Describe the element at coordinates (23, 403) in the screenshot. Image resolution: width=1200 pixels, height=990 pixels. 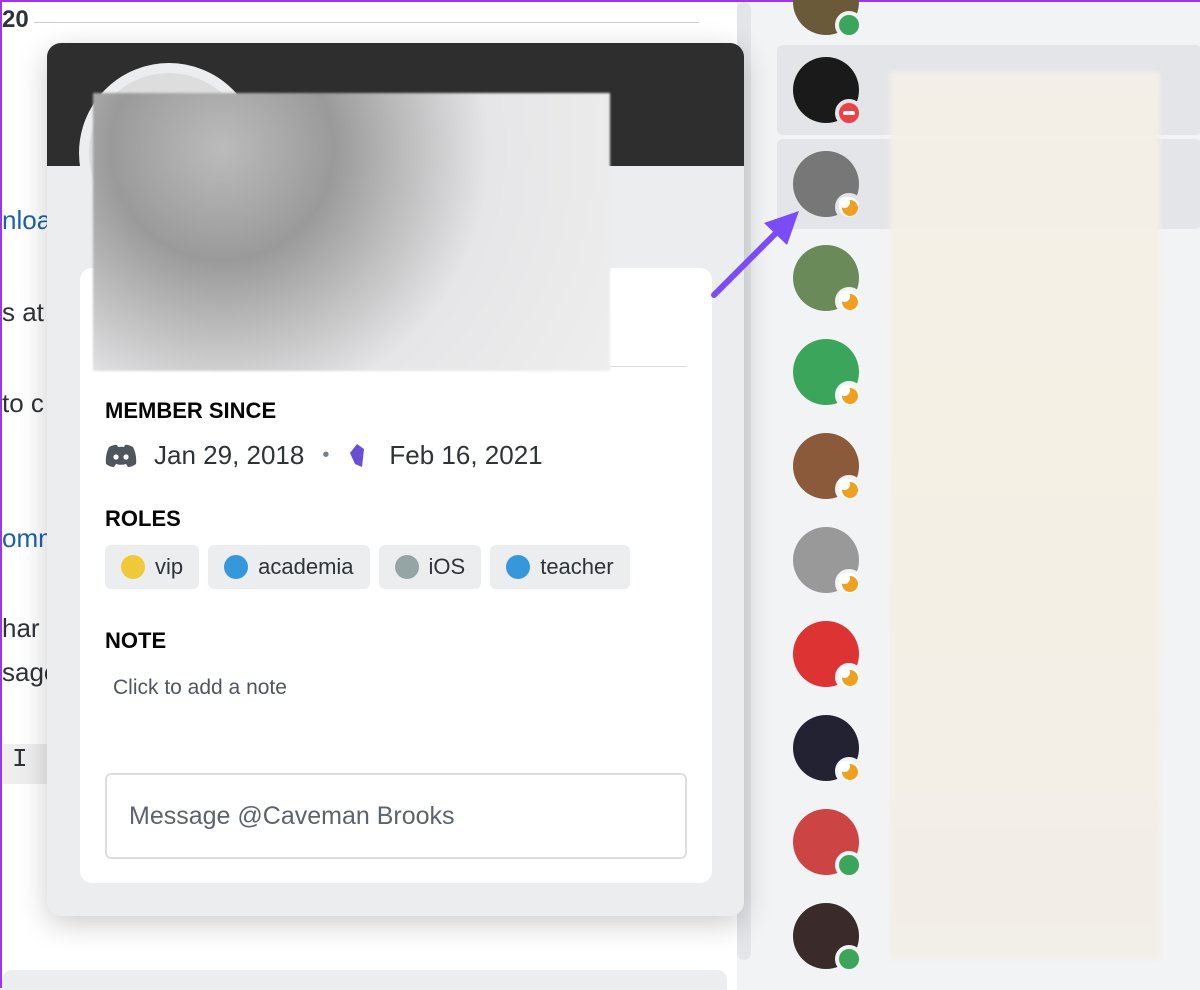
I see `chat-text-fragment: to c` at that location.